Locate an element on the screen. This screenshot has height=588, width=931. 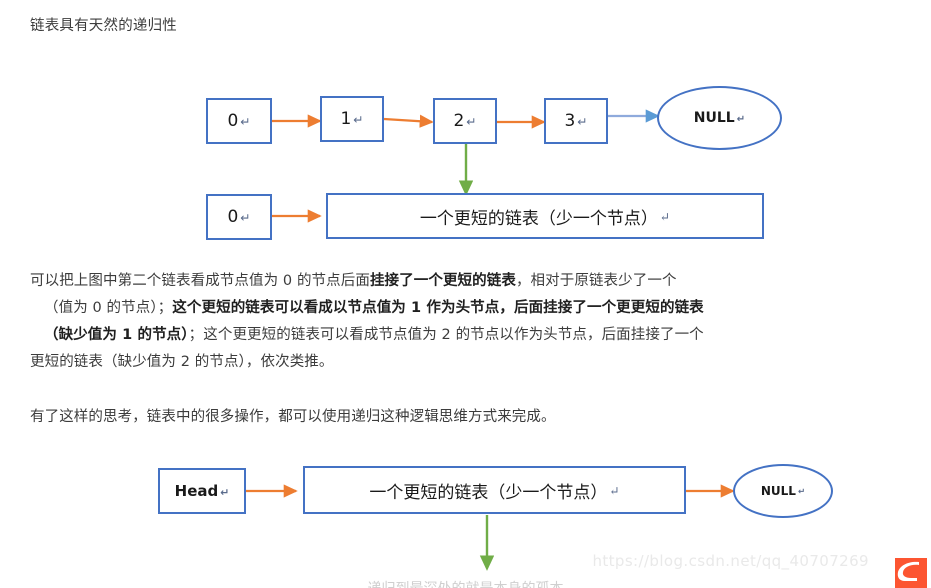
text-segment: ，相对于原链表少了一个 is located at coordinates (596, 281).